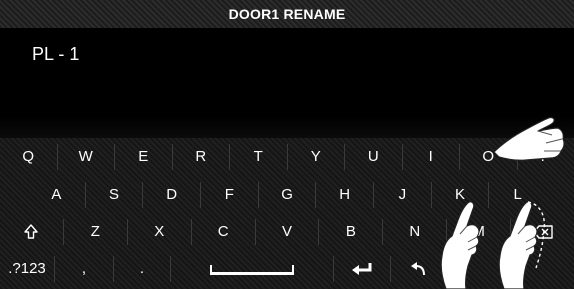 Image resolution: width=574 pixels, height=289 pixels. What do you see at coordinates (27, 269) in the screenshot?
I see `mode-switch-key: .?123` at bounding box center [27, 269].